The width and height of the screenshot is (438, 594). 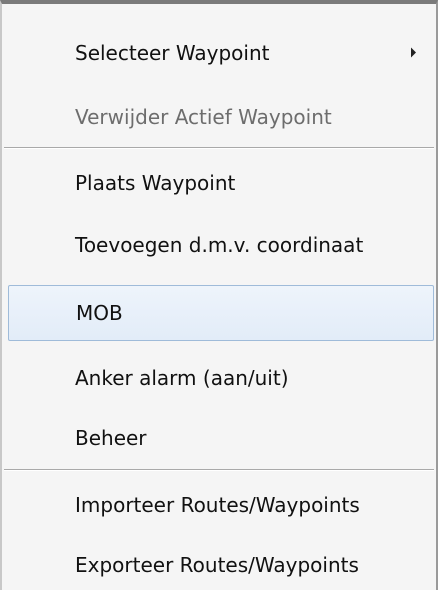 I want to click on menu-item-label: Plaats Waypoint, so click(x=155, y=183).